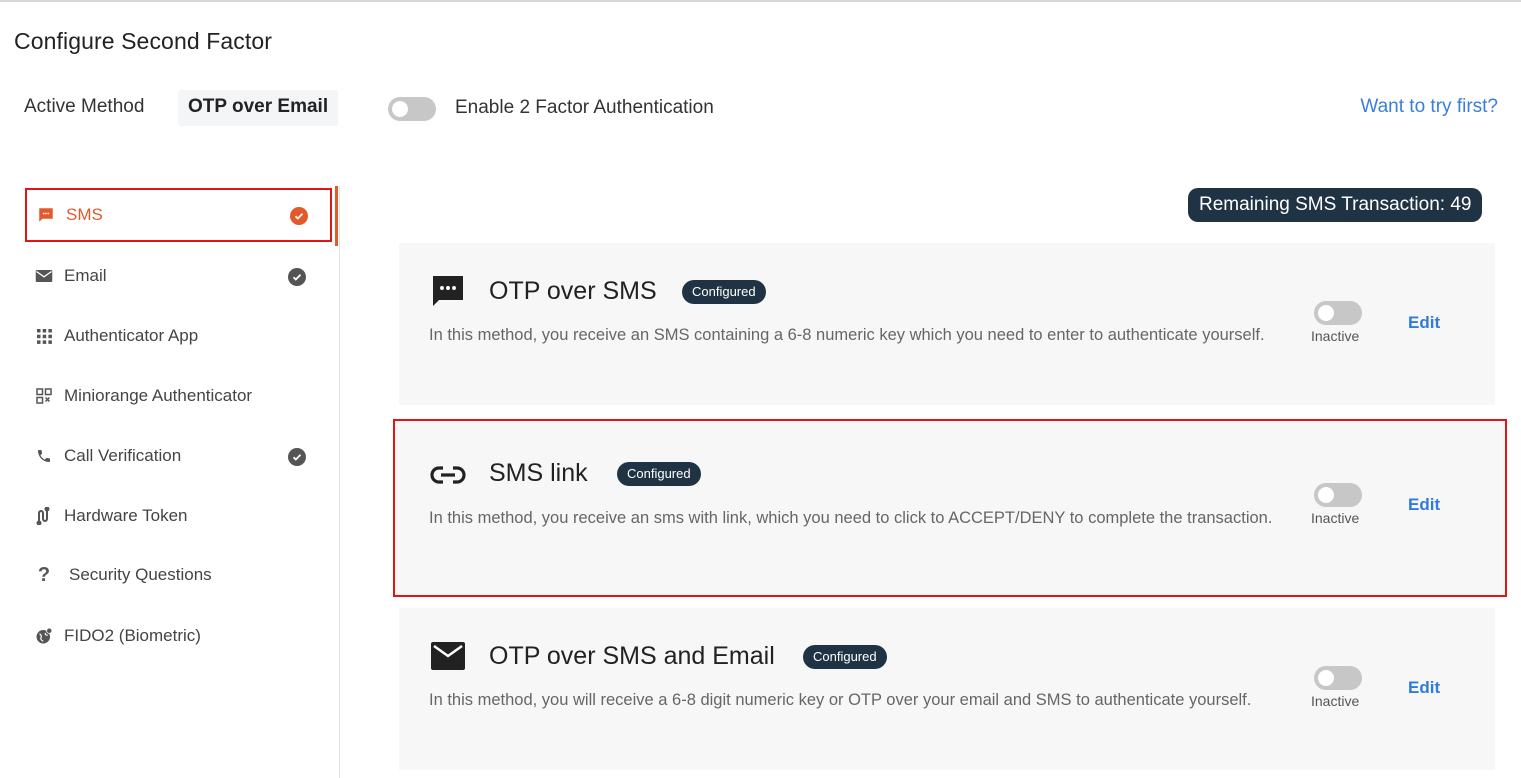 Image resolution: width=1521 pixels, height=778 pixels. What do you see at coordinates (1429, 107) in the screenshot?
I see `want-to-try-link: Want to try first?` at bounding box center [1429, 107].